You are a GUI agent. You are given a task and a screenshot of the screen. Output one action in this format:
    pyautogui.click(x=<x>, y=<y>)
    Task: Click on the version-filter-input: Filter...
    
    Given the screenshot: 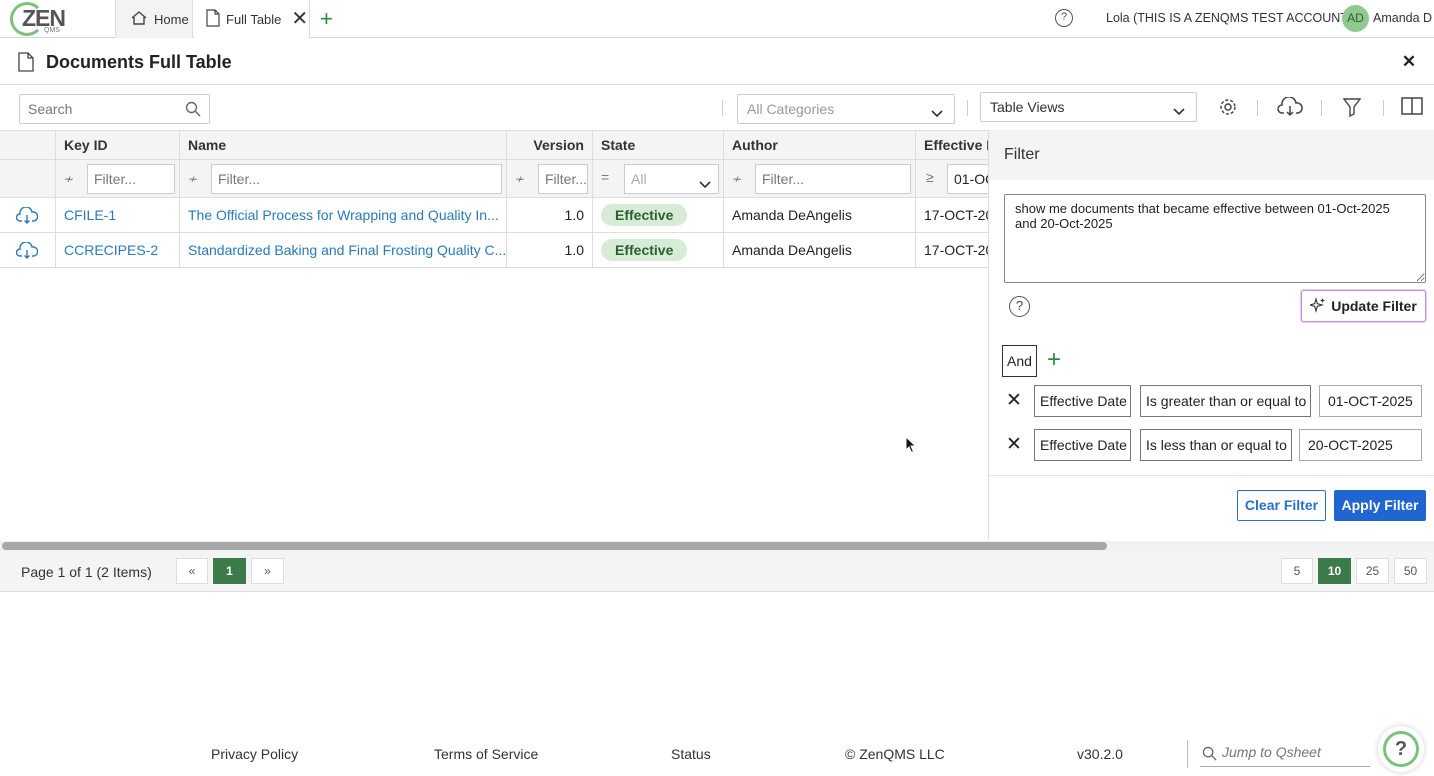 What is the action you would take?
    pyautogui.click(x=563, y=179)
    